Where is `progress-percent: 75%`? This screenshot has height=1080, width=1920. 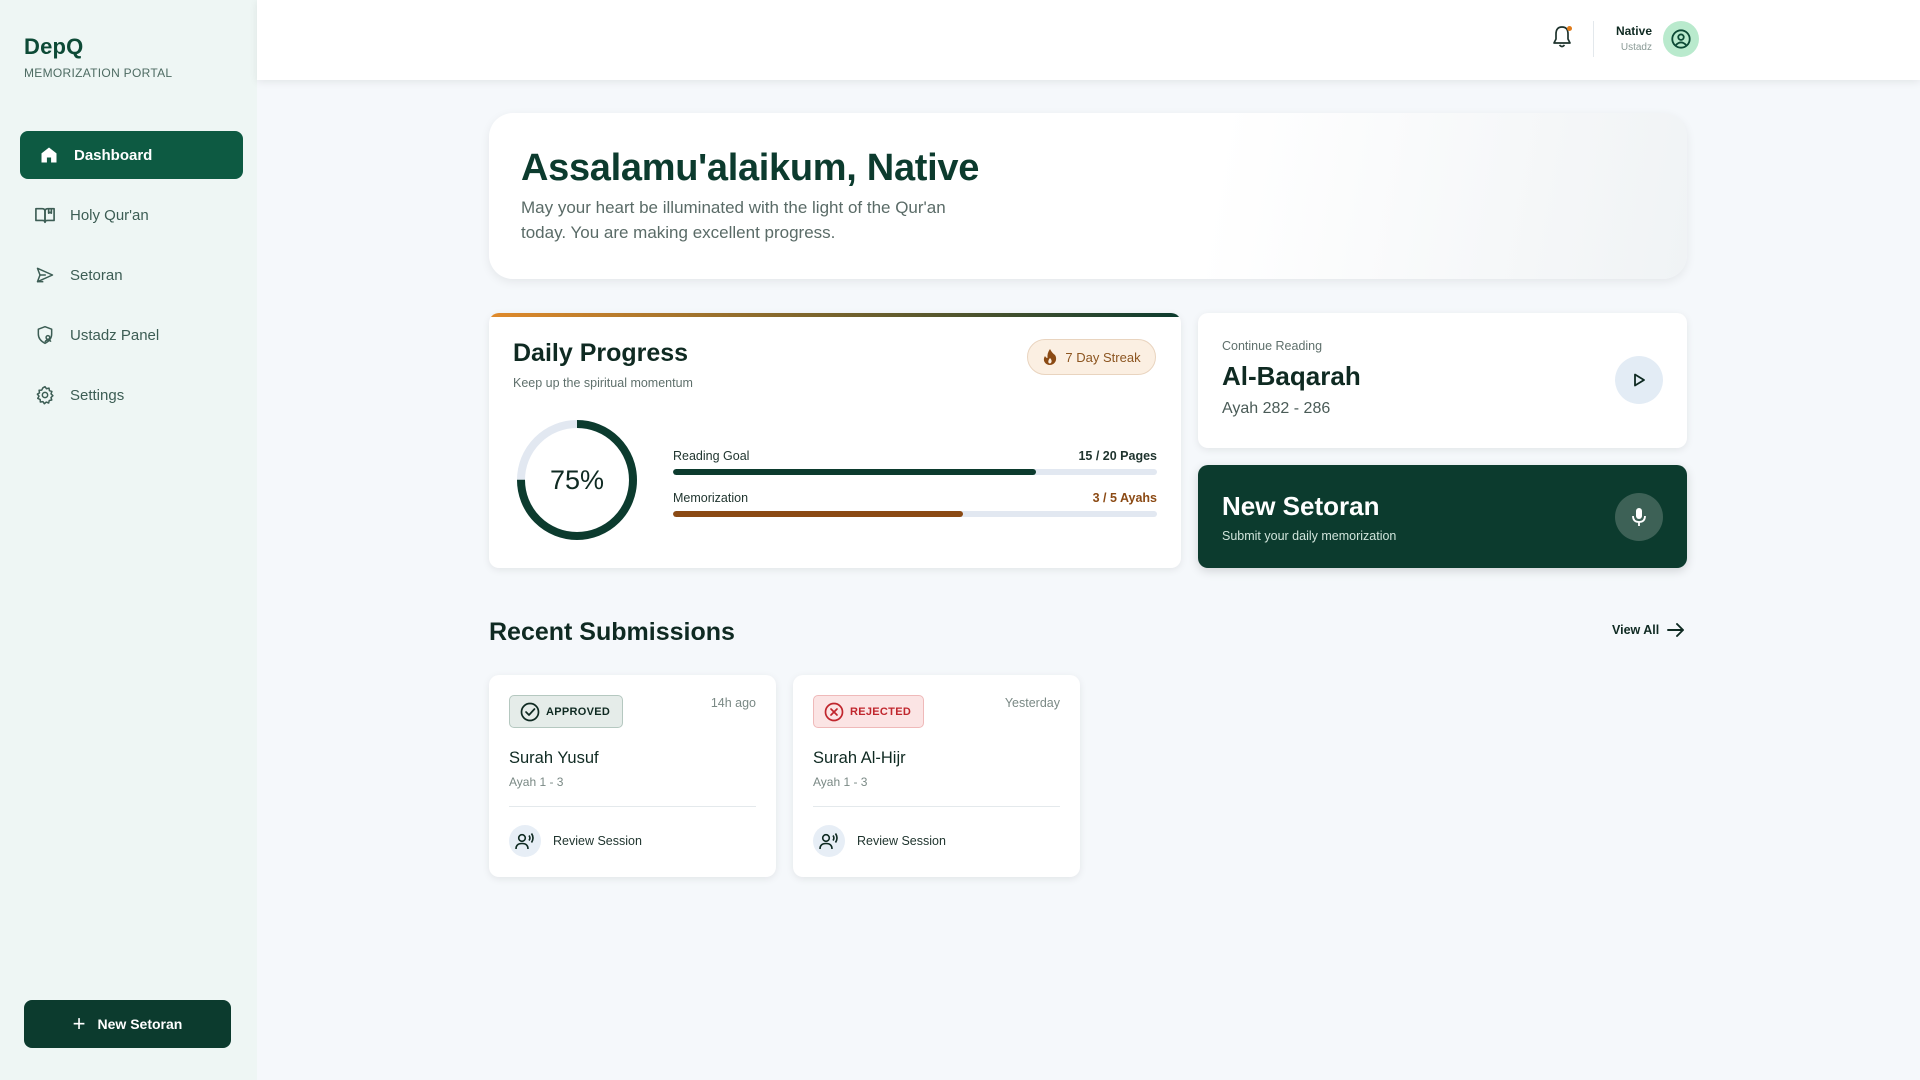
progress-percent: 75% is located at coordinates (577, 479).